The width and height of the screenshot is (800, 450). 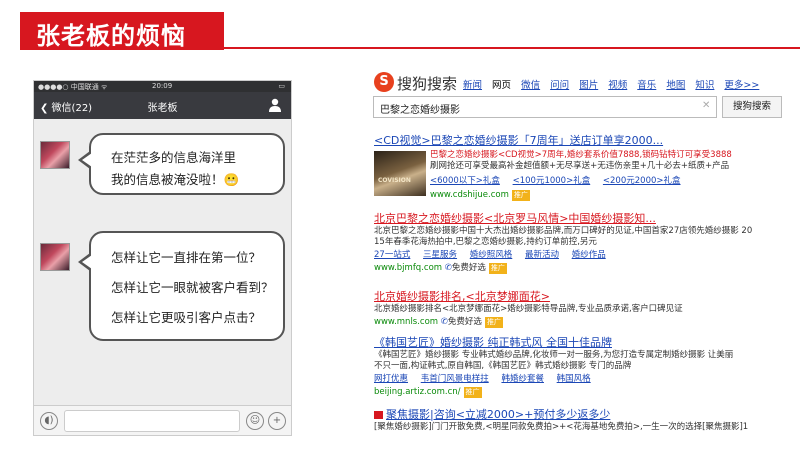 What do you see at coordinates (174, 157) in the screenshot?
I see `message-line: 在茫茫多的信息海洋里` at bounding box center [174, 157].